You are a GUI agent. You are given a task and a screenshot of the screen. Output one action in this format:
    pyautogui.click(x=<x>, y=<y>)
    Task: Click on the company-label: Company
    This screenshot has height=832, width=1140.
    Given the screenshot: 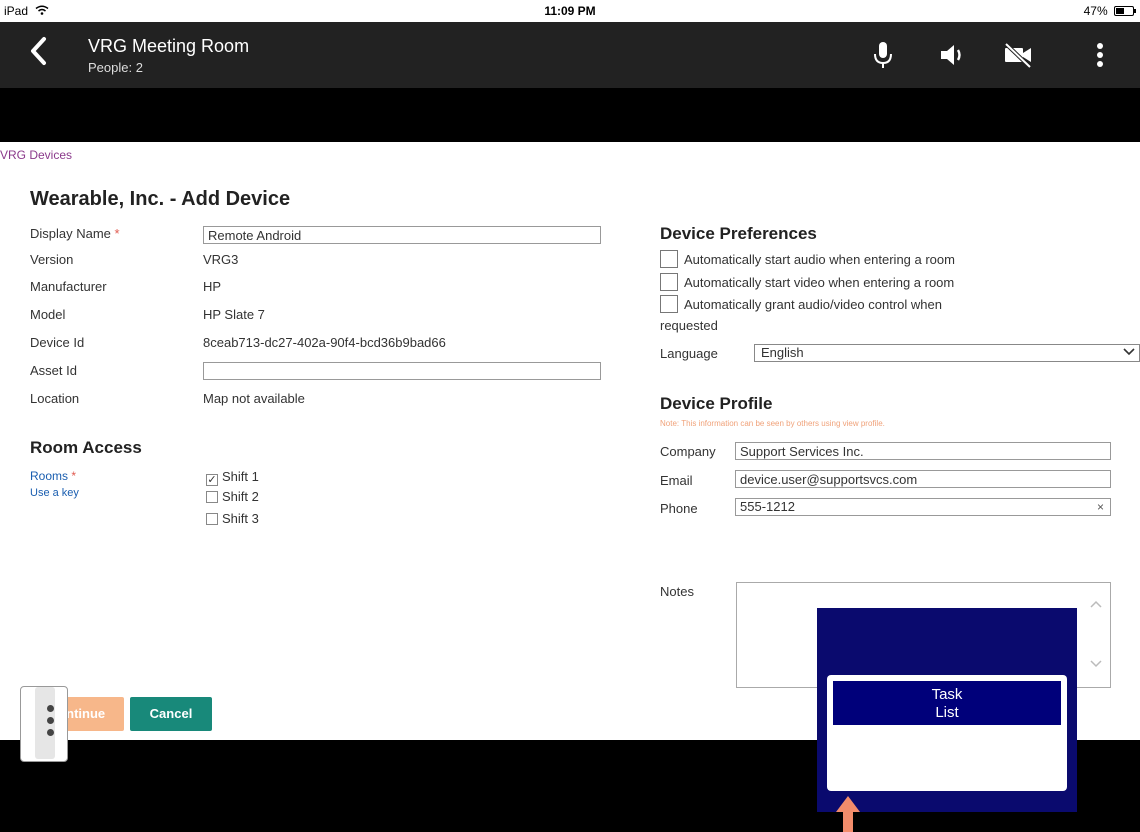 What is the action you would take?
    pyautogui.click(x=688, y=451)
    